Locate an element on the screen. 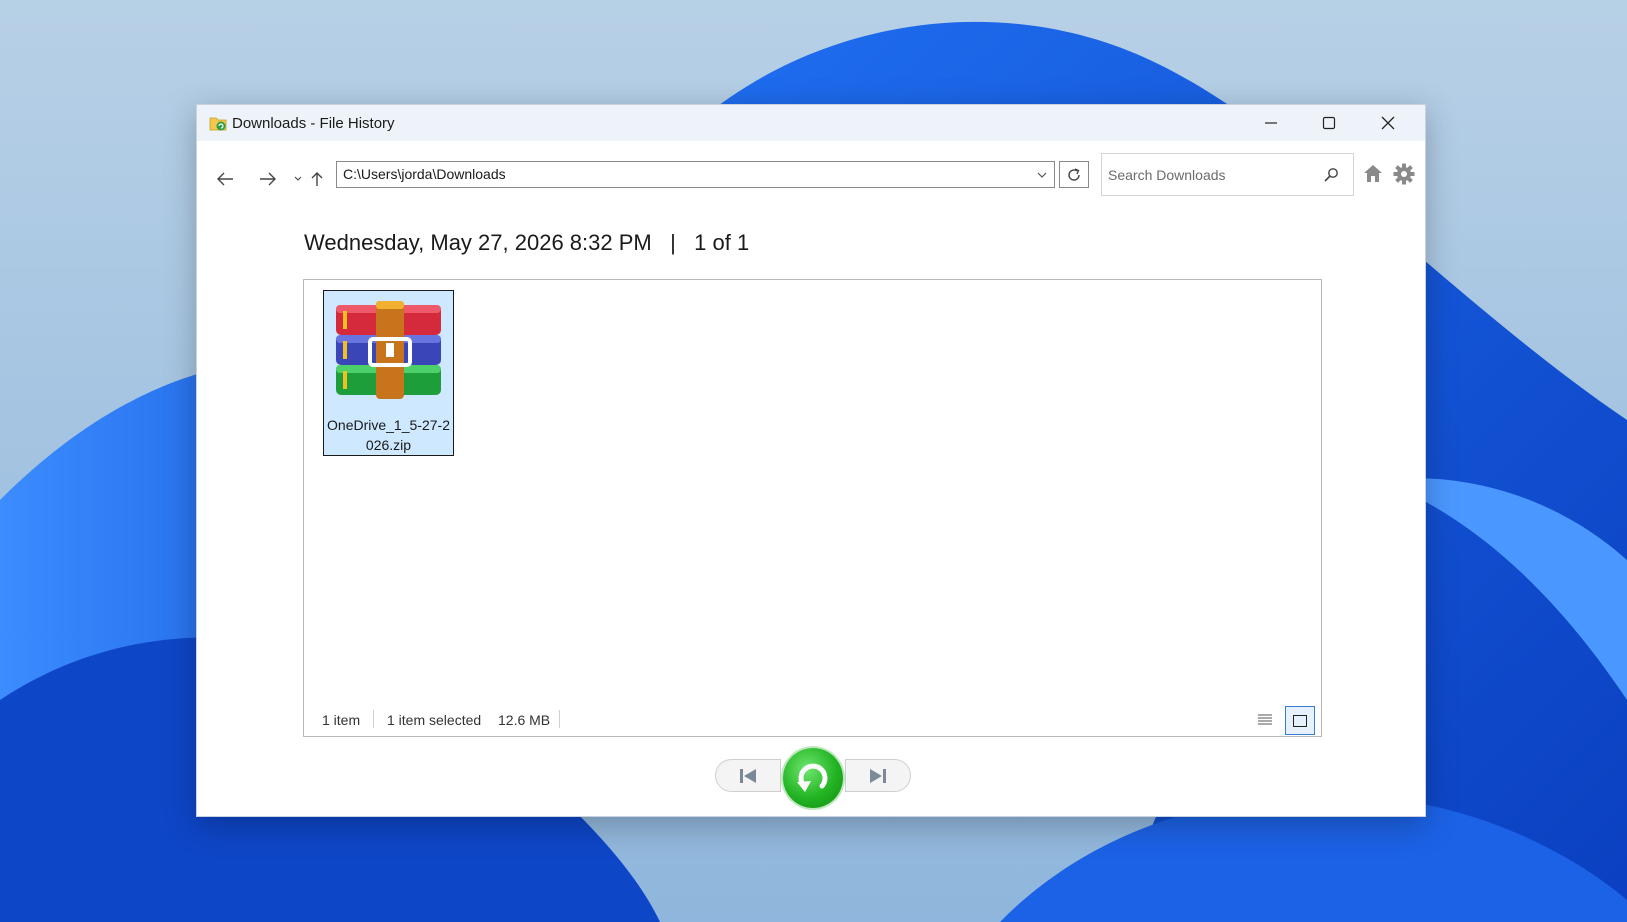  up-arrow-icon is located at coordinates (317, 179).